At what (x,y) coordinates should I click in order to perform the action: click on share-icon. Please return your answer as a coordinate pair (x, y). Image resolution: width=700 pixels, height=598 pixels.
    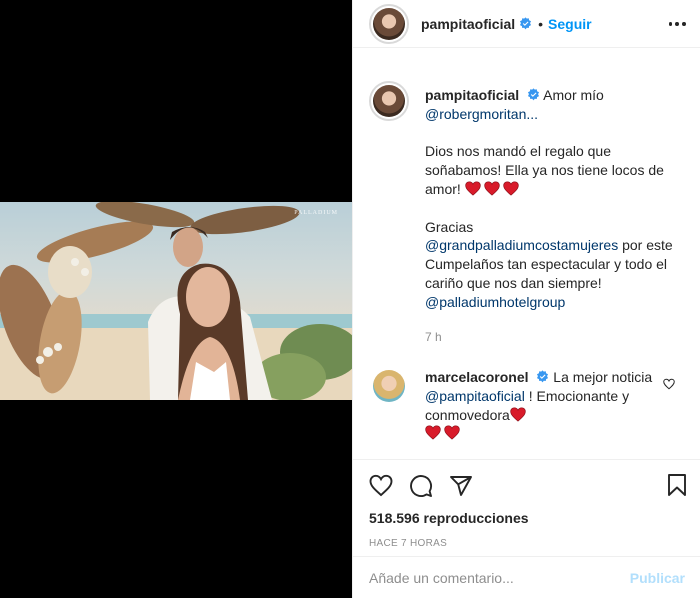
    Looking at the image, I should click on (461, 486).